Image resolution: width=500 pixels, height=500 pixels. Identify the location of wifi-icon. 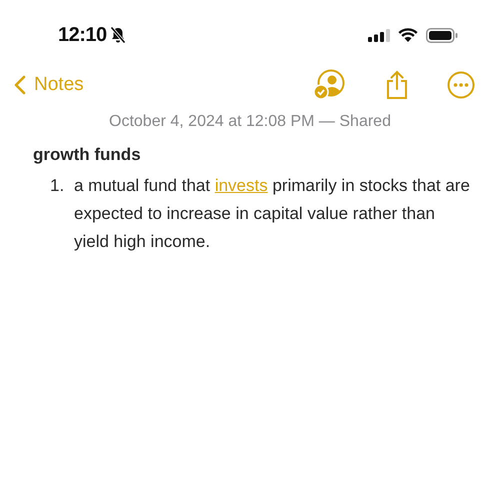
(408, 35).